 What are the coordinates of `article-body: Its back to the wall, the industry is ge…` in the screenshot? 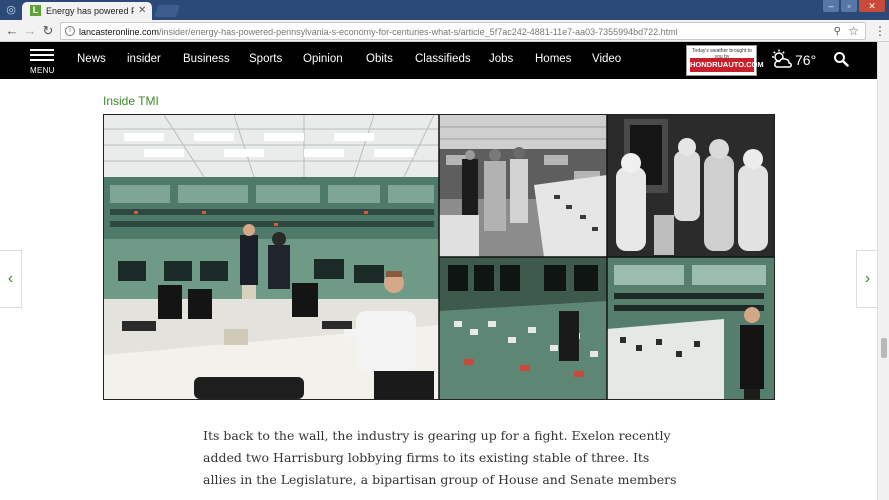 It's located at (443, 458).